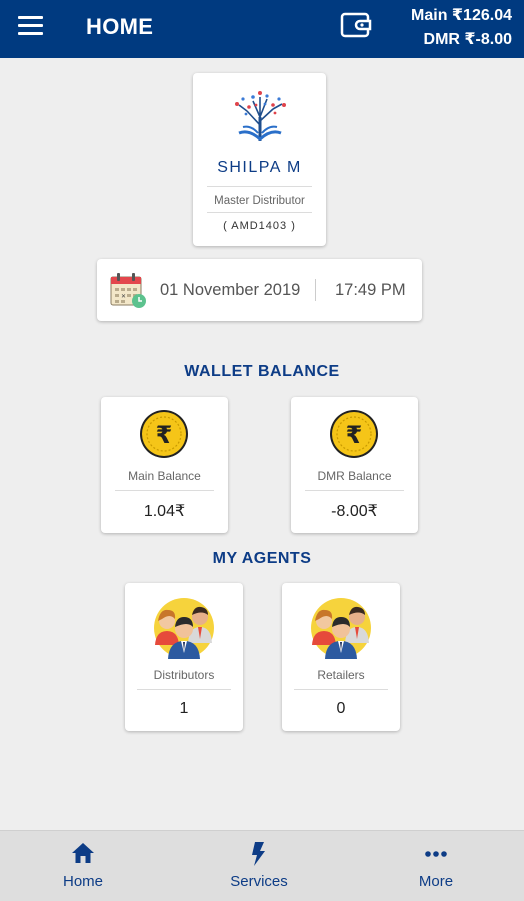  What do you see at coordinates (164, 476) in the screenshot?
I see `main-balance-label: Main Balance` at bounding box center [164, 476].